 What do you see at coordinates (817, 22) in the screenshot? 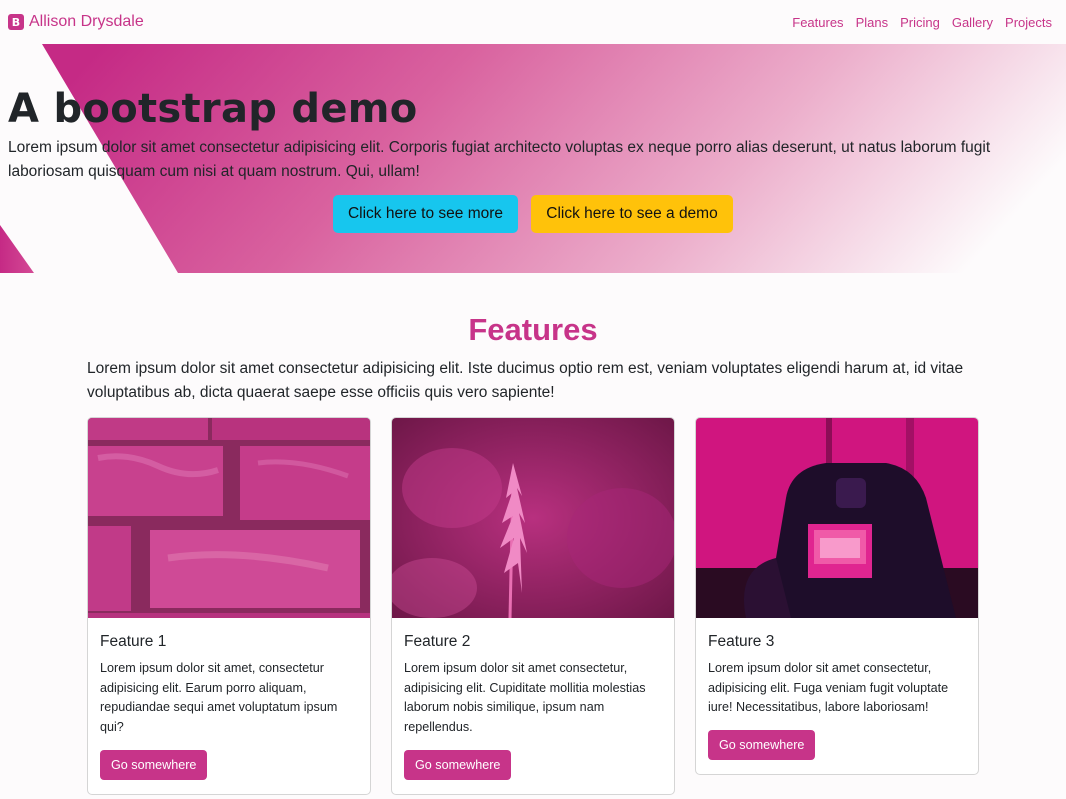
I see `nav-link-features: Features` at bounding box center [817, 22].